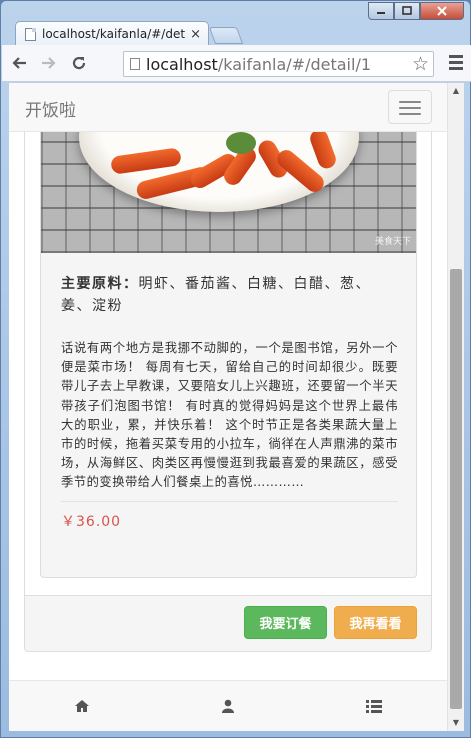  What do you see at coordinates (241, 143) in the screenshot?
I see `photo-garnish` at bounding box center [241, 143].